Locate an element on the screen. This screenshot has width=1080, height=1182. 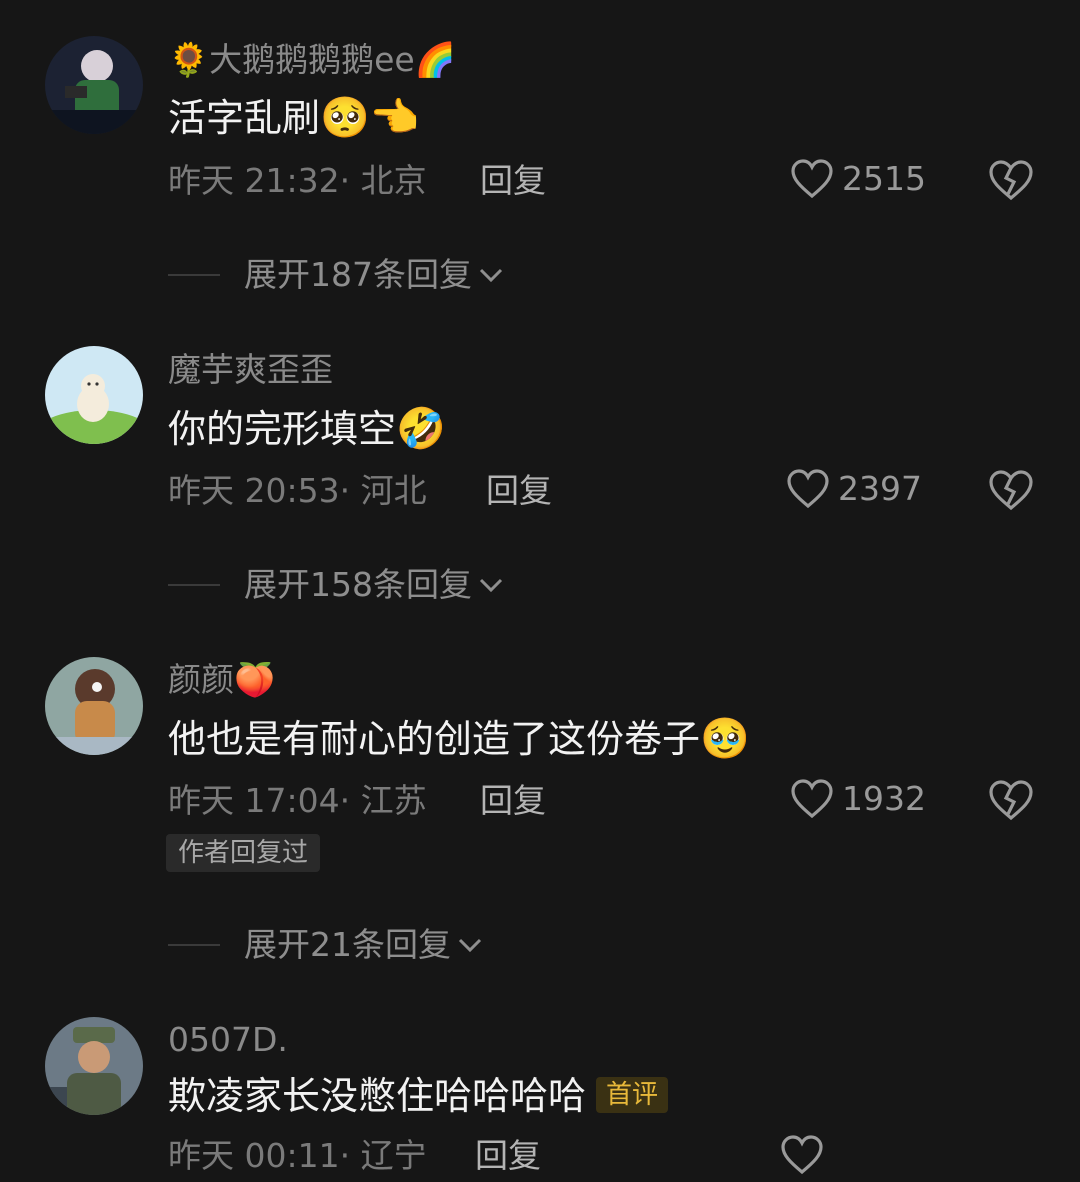
like-button is located at coordinates (806, 1155).